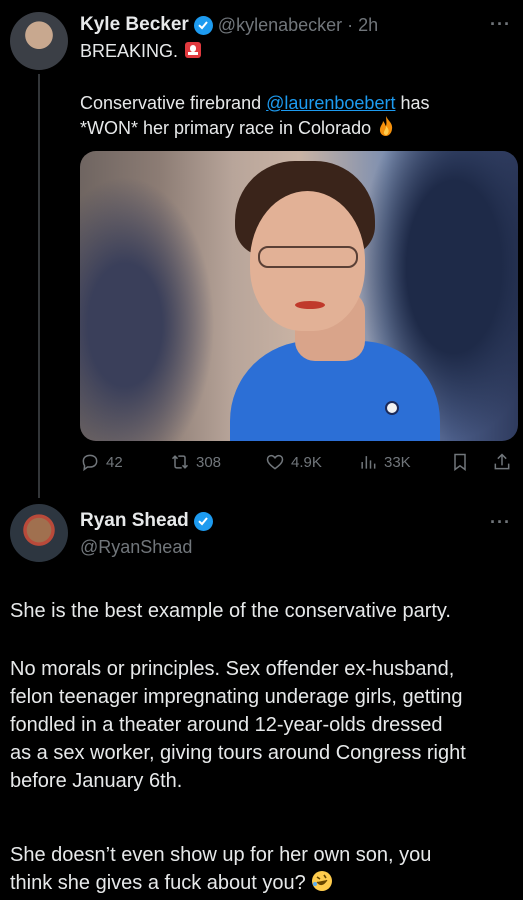 The image size is (523, 900). What do you see at coordinates (397, 462) in the screenshot?
I see `views-count: 33K` at bounding box center [397, 462].